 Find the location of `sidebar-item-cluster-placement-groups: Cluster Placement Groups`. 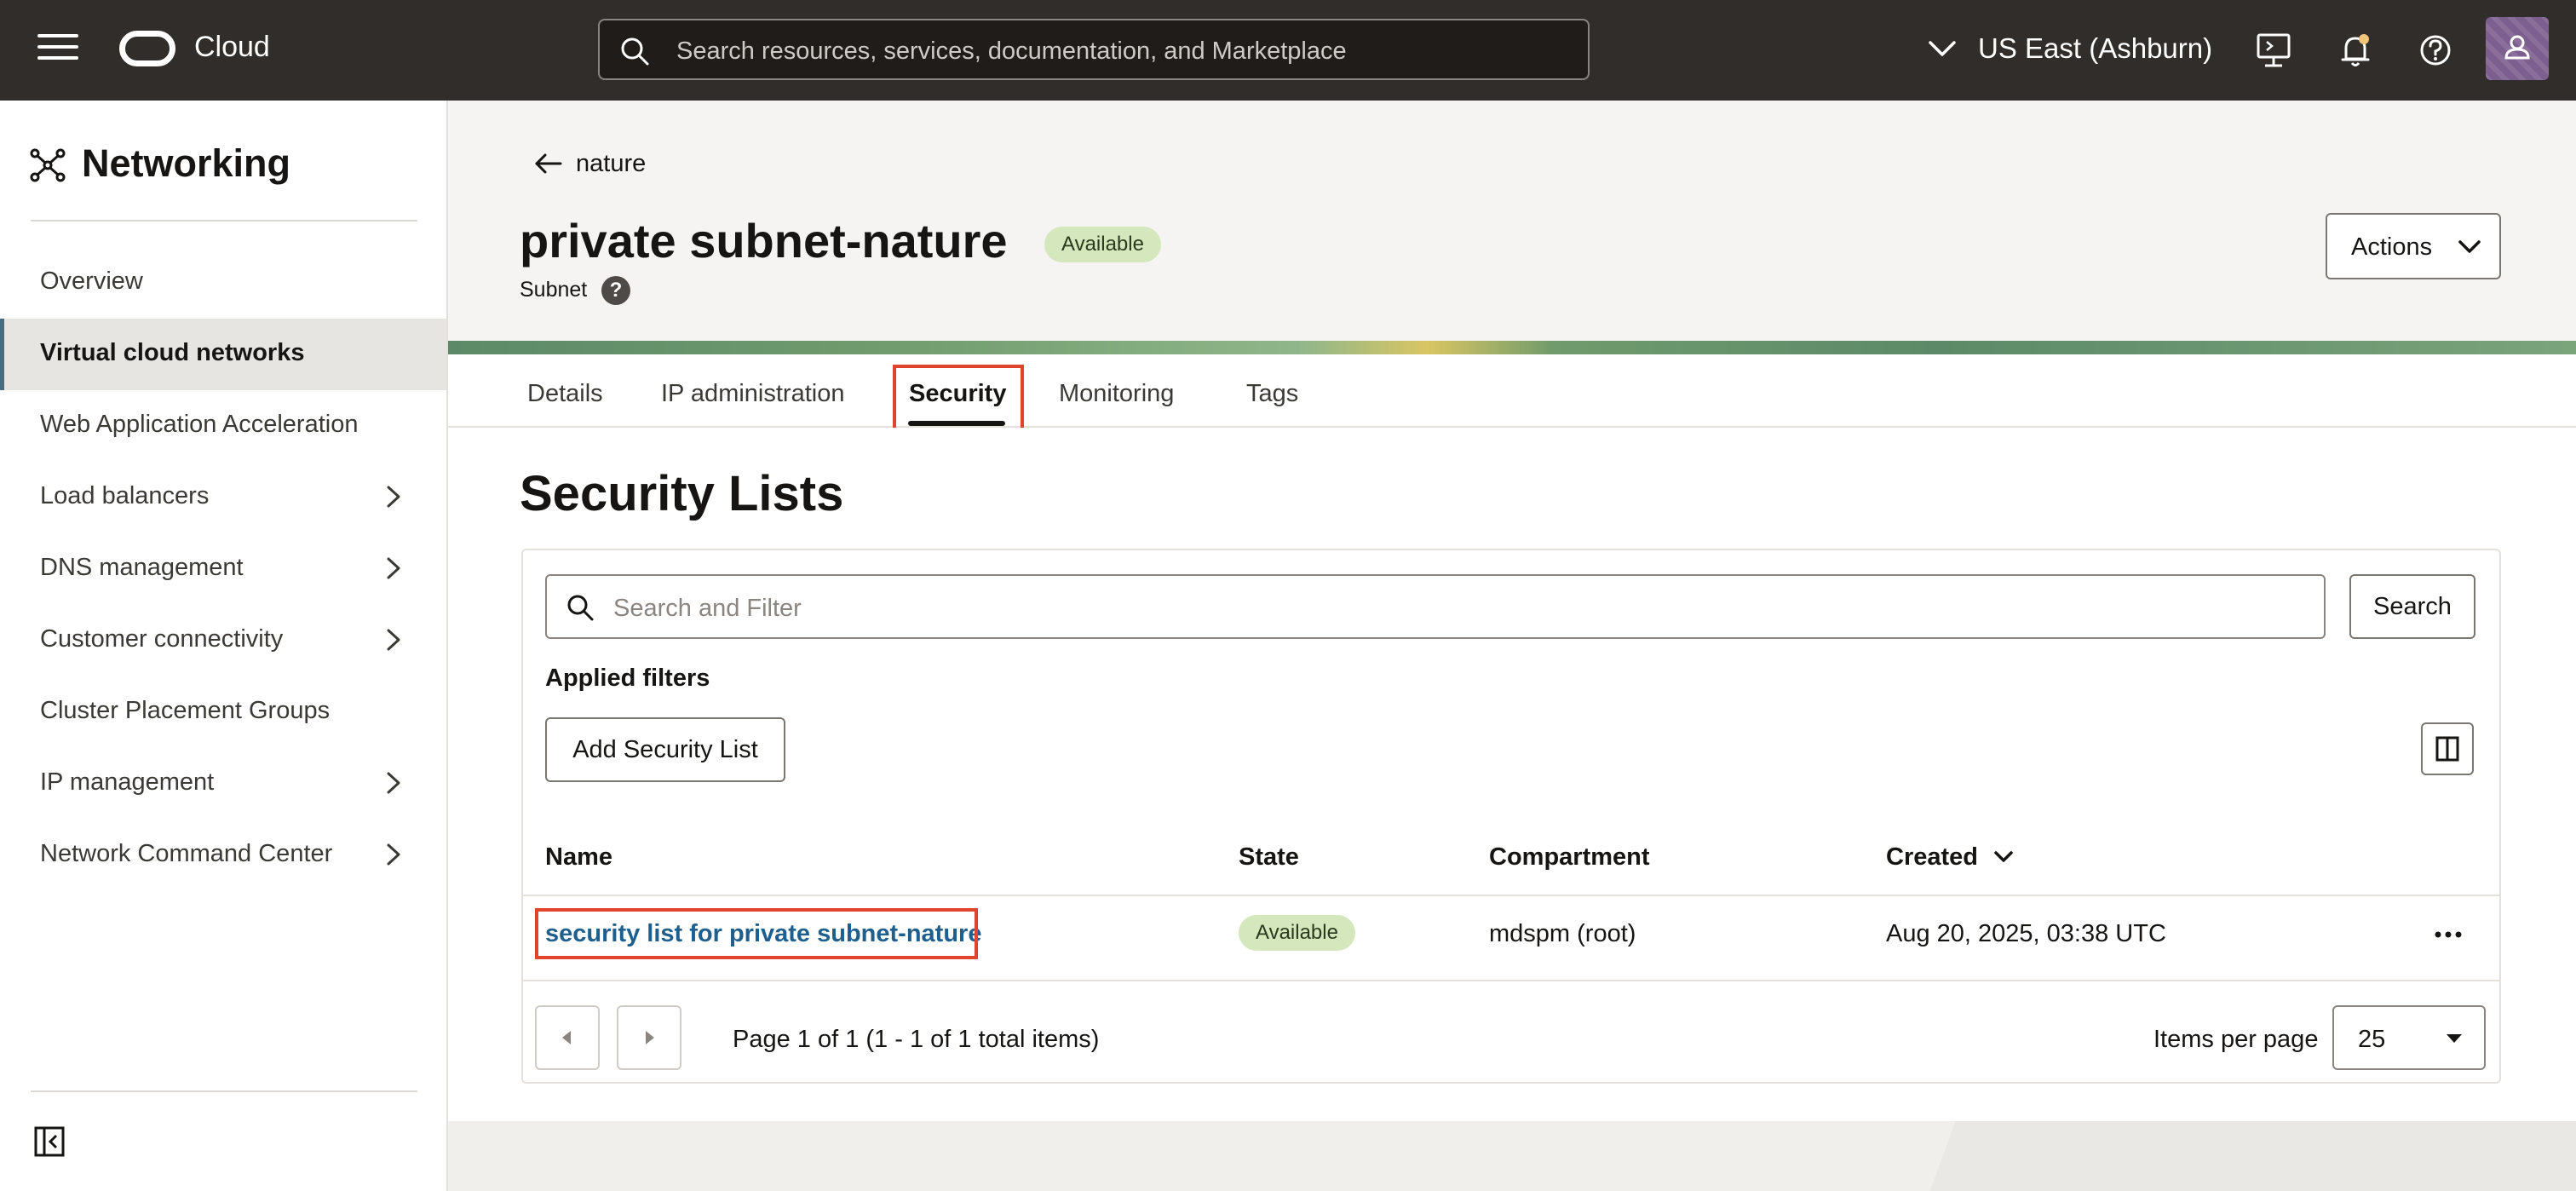

sidebar-item-cluster-placement-groups: Cluster Placement Groups is located at coordinates (223, 712).